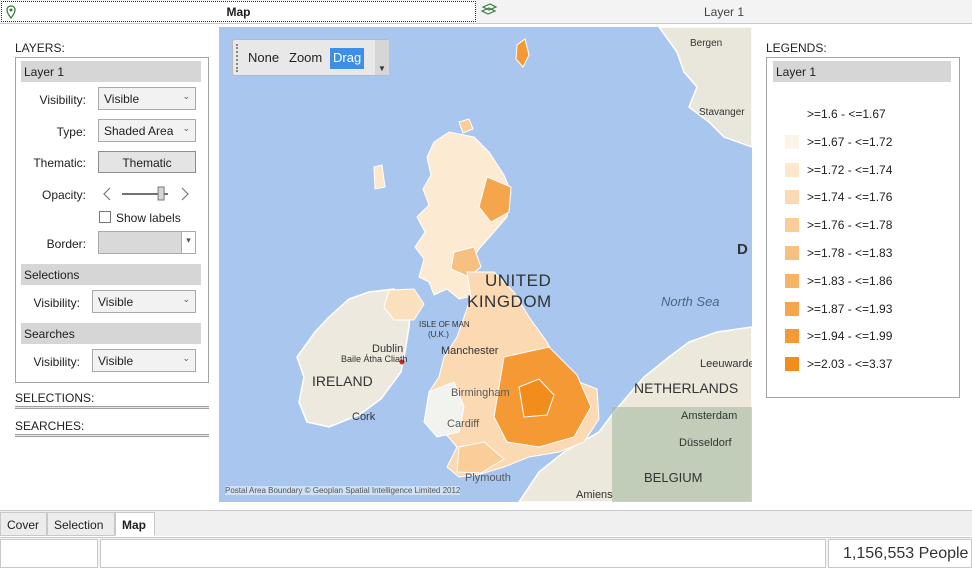  Describe the element at coordinates (850, 309) in the screenshot. I see `legend-item-label: >=1.87 - <=1.93` at that location.